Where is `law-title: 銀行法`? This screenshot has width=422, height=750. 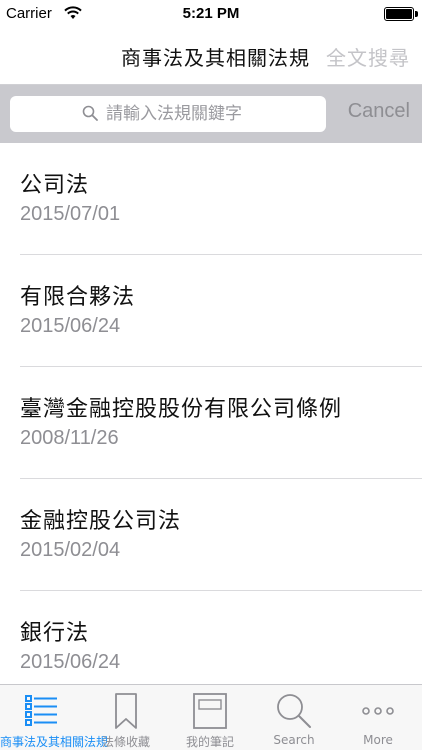 law-title: 銀行法 is located at coordinates (55, 633).